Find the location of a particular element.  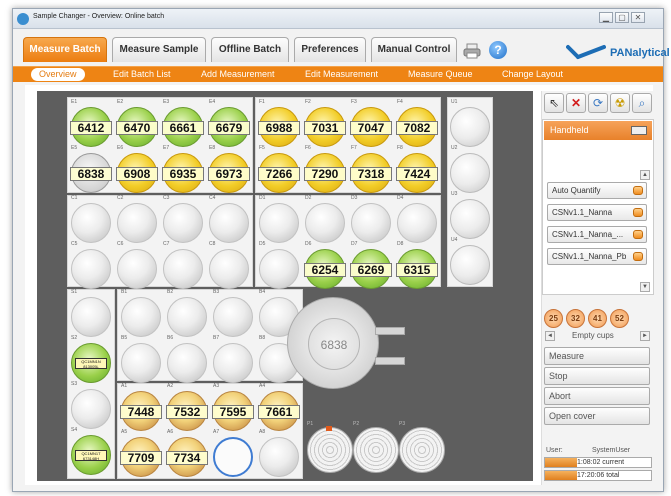

sample-position-F6: 7290 is located at coordinates (325, 173).